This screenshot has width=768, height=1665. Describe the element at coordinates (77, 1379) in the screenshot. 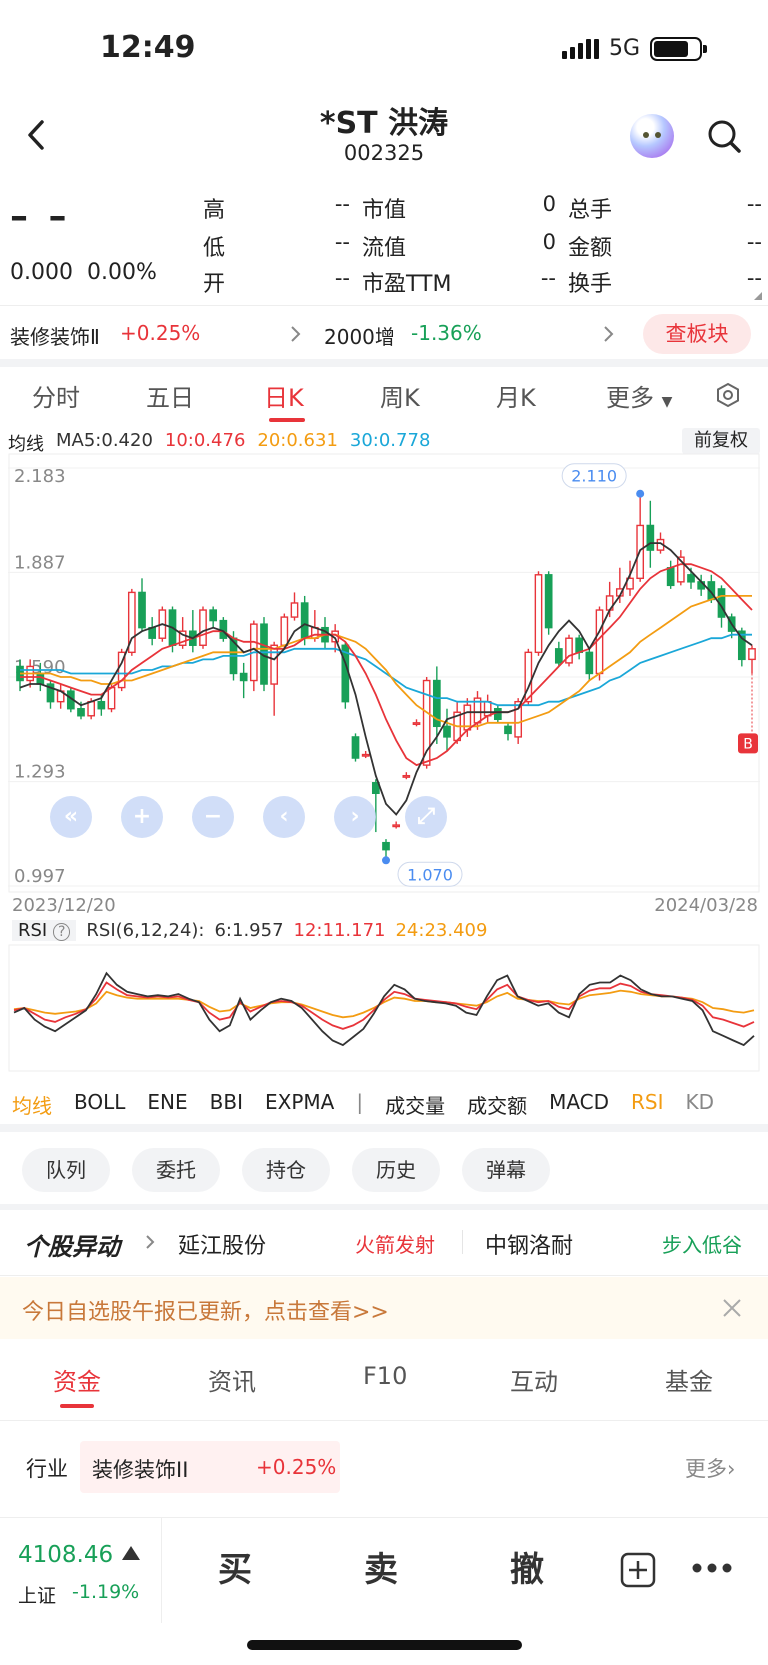

I see `tab-capital: 资金` at that location.